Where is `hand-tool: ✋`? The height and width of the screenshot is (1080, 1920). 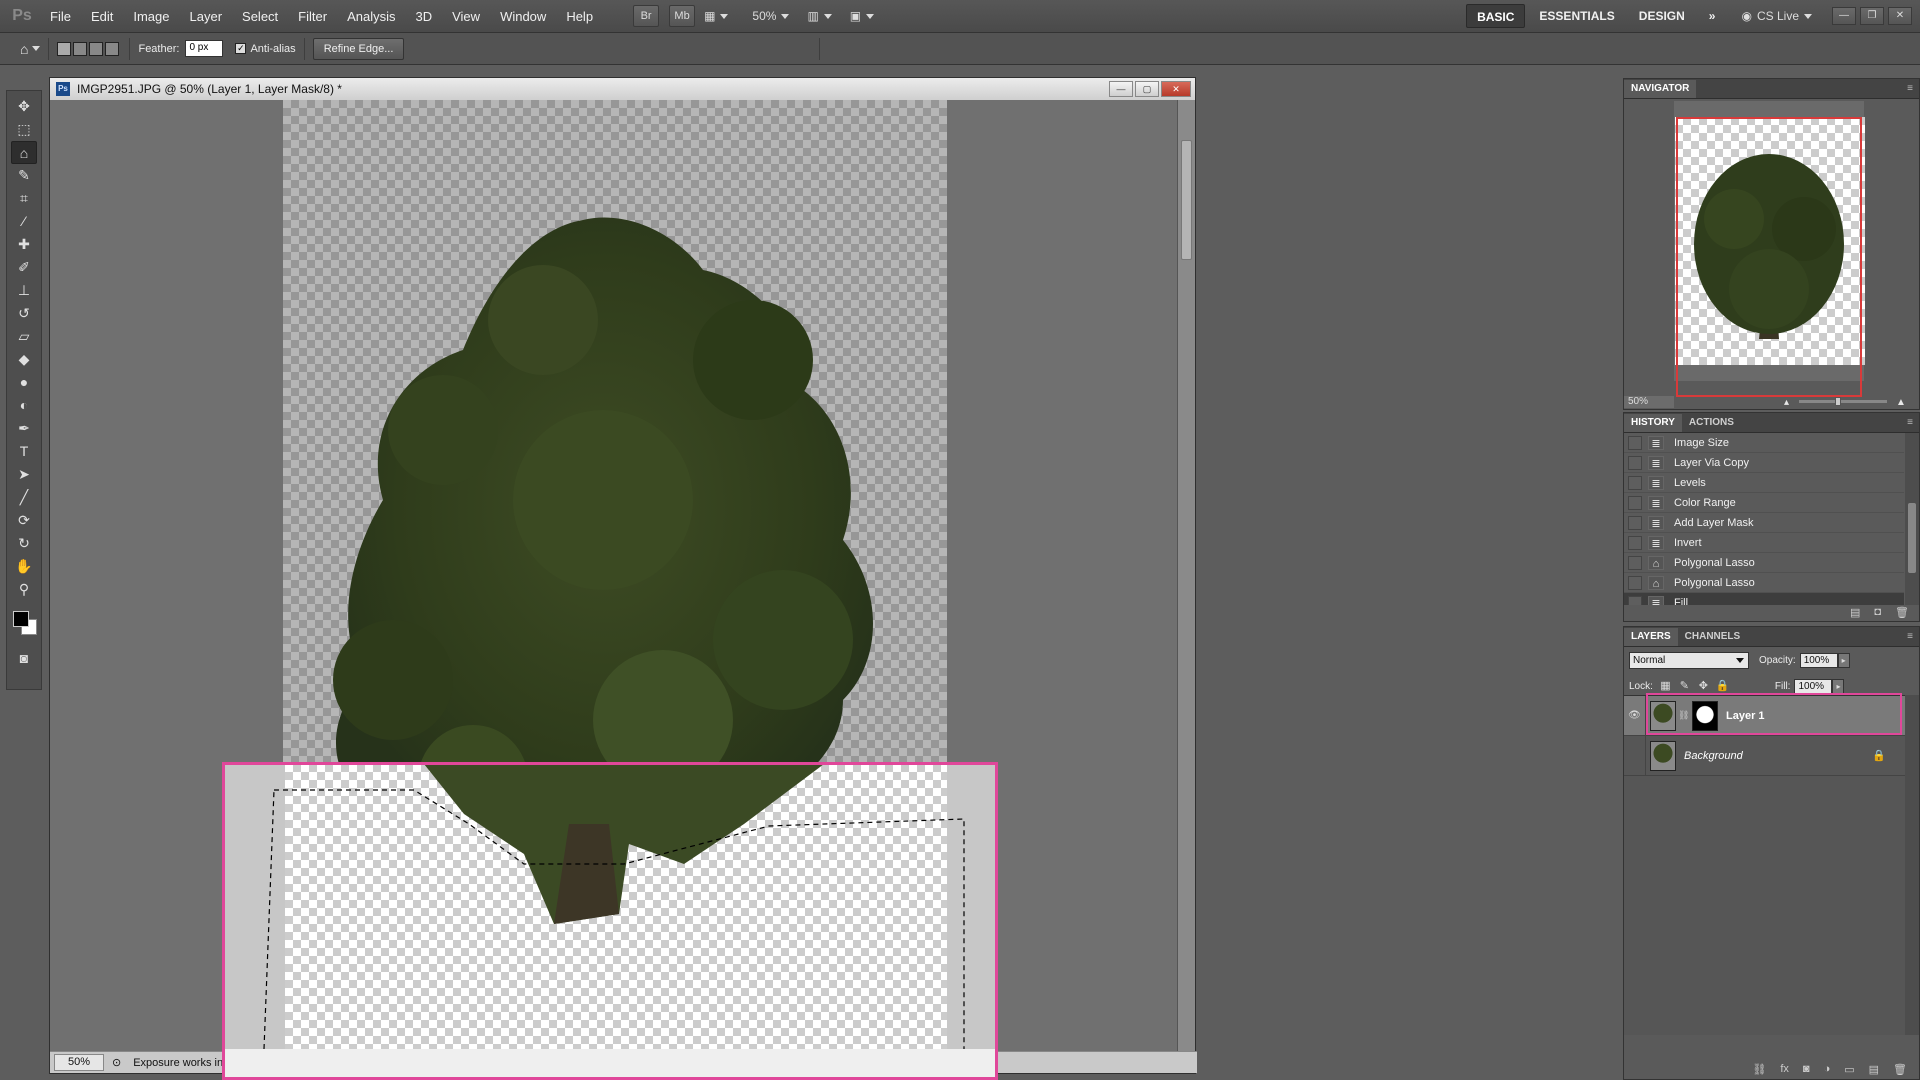
hand-tool: ✋ is located at coordinates (24, 566).